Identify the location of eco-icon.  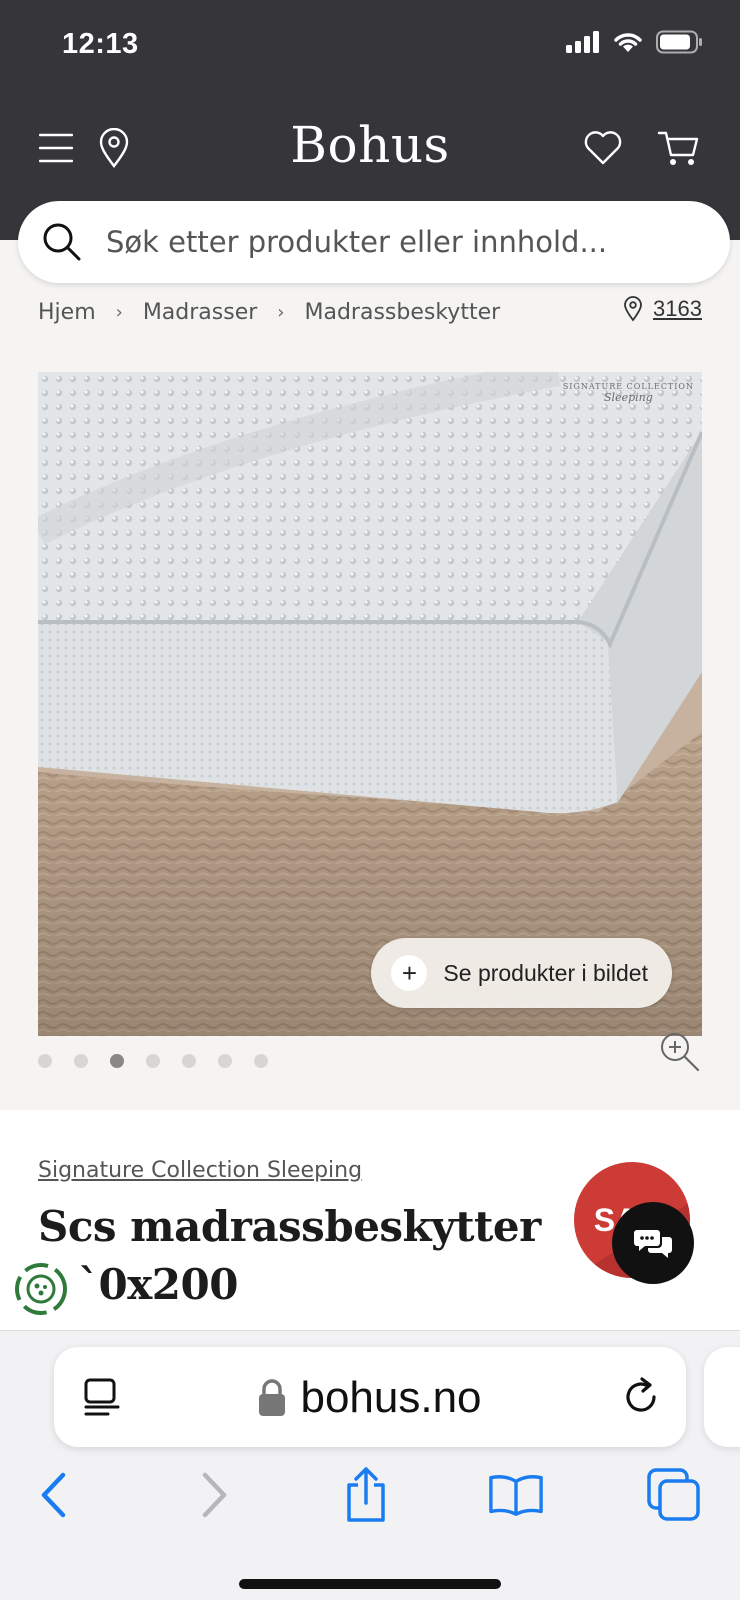
(41, 1289).